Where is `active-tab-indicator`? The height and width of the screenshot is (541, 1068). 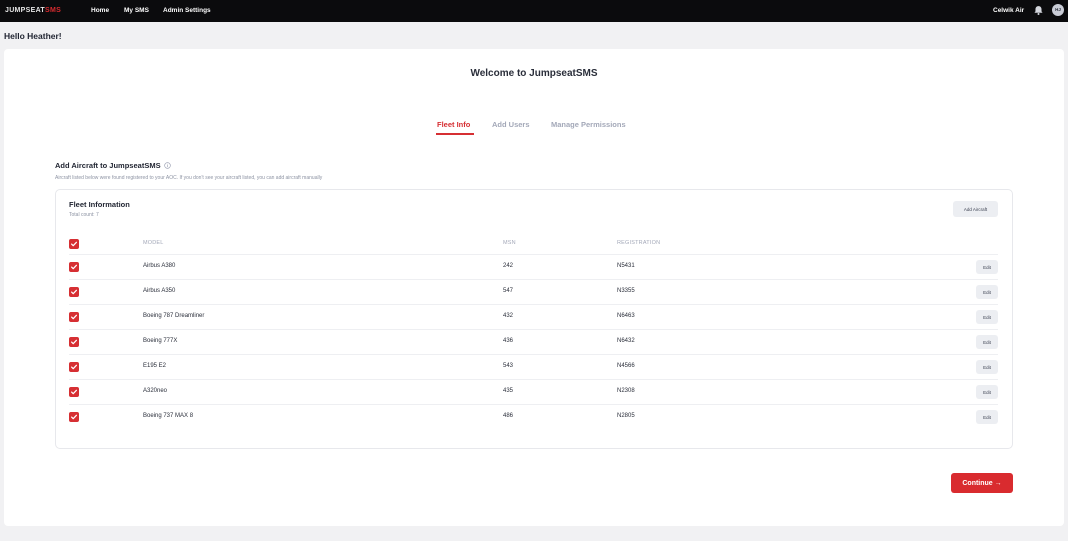 active-tab-indicator is located at coordinates (455, 134).